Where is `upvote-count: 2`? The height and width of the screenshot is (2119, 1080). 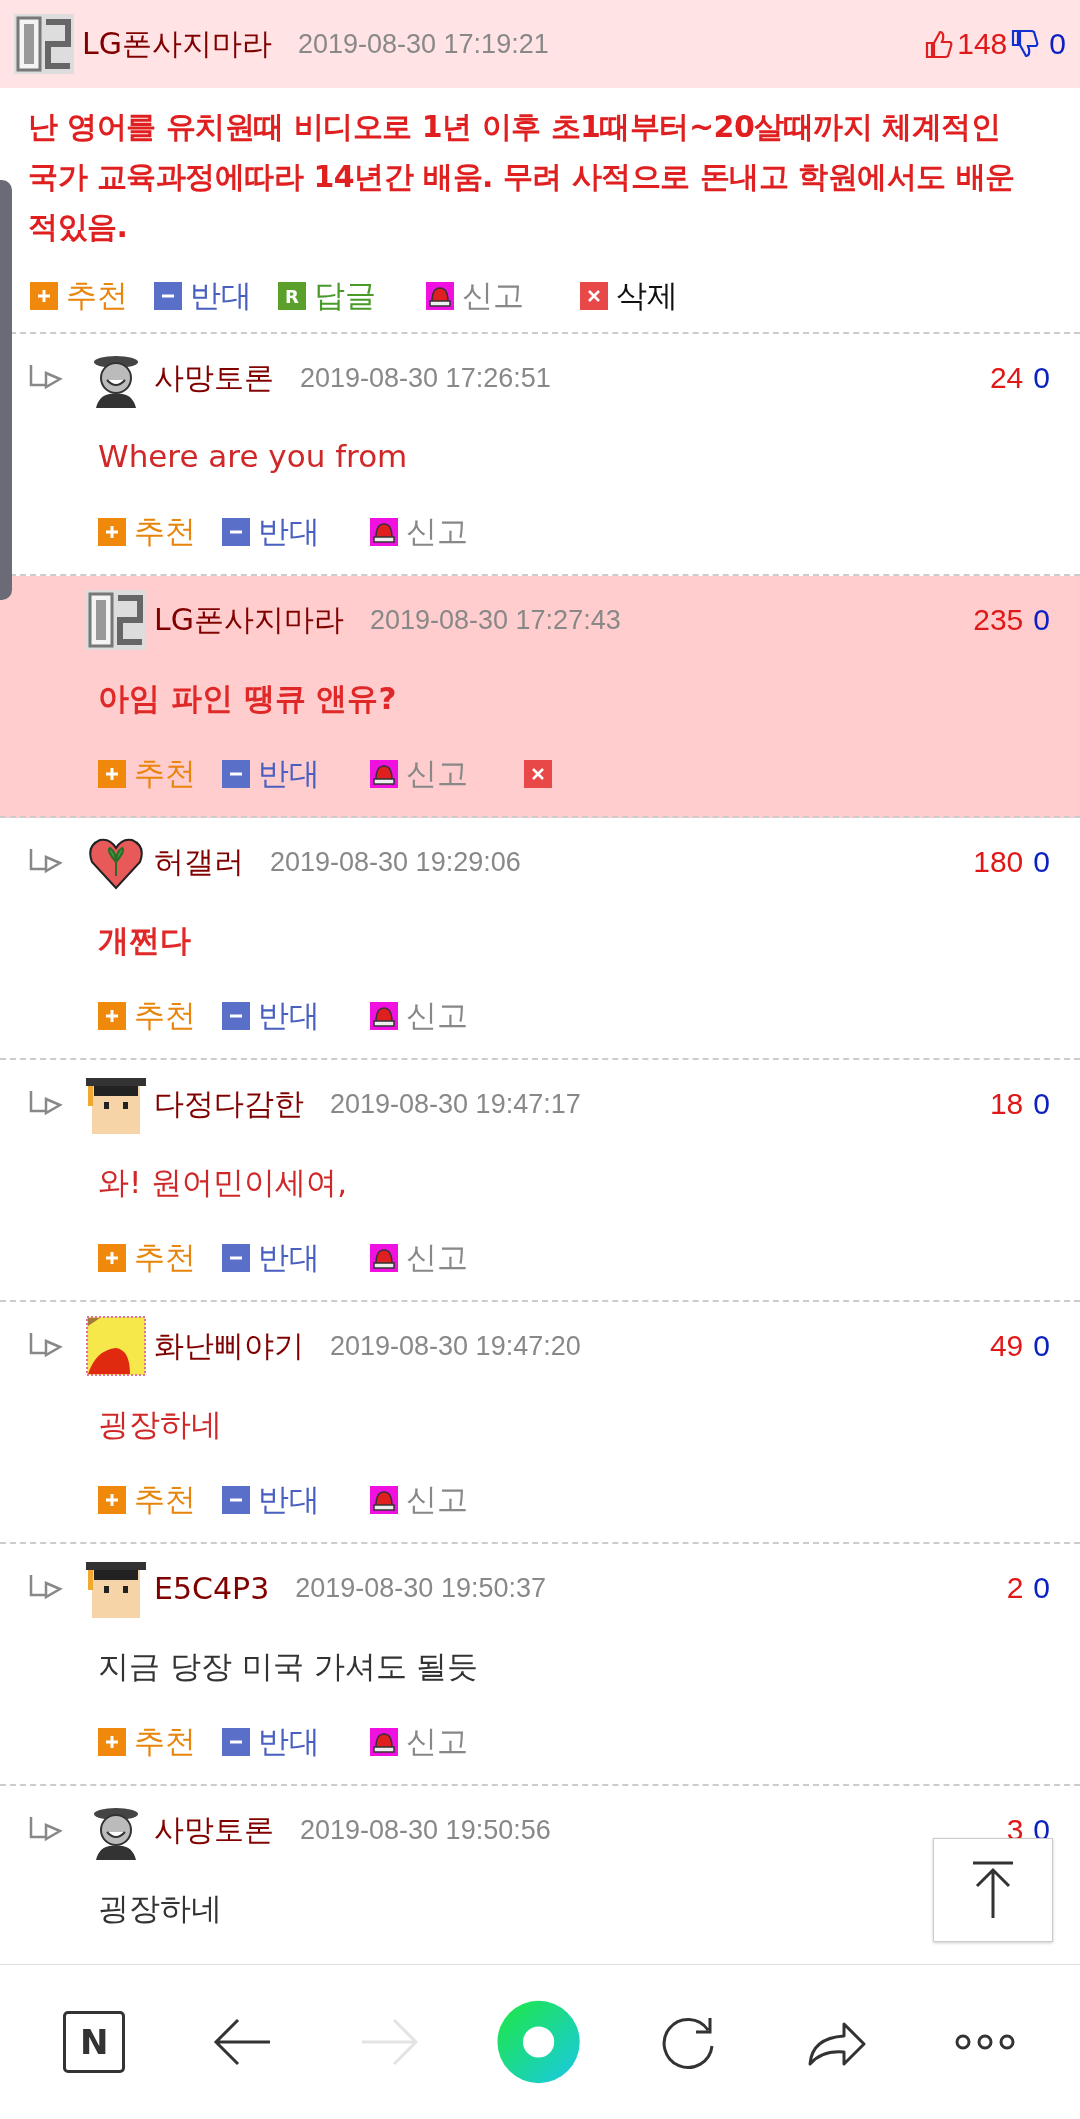 upvote-count: 2 is located at coordinates (1015, 1588).